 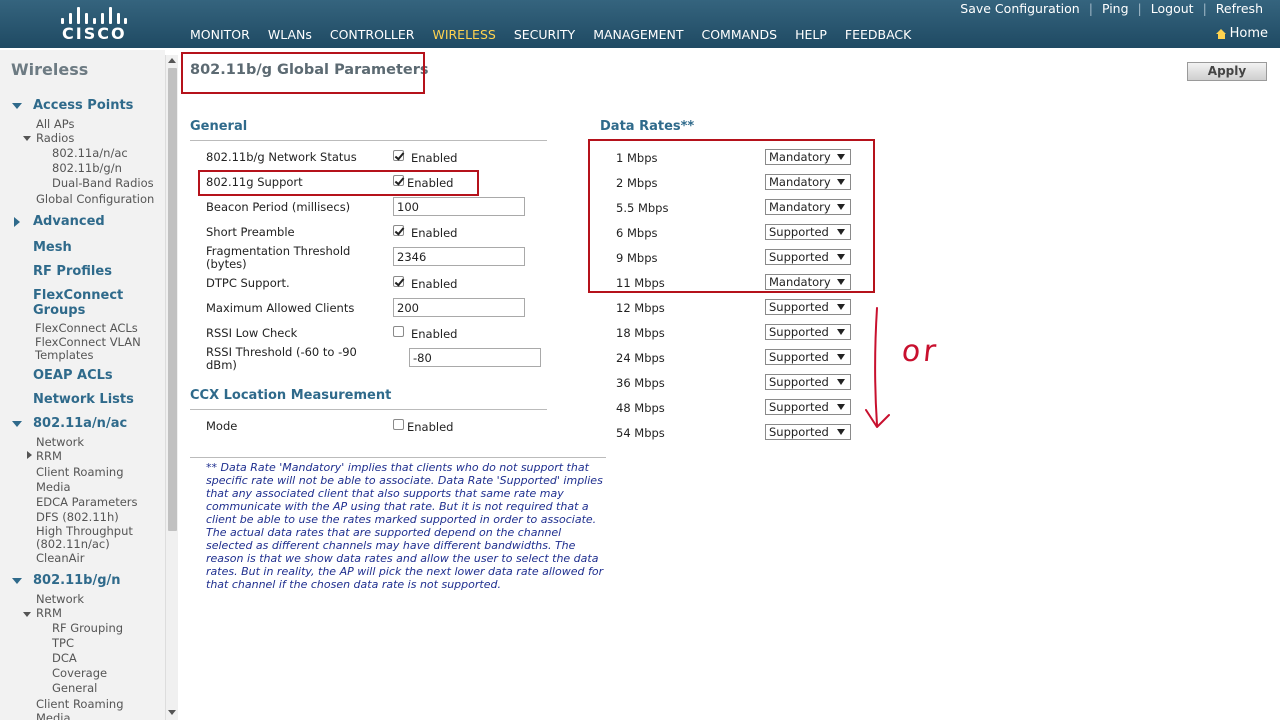 I want to click on sidebar-item-anac-media: Media, so click(x=53, y=487).